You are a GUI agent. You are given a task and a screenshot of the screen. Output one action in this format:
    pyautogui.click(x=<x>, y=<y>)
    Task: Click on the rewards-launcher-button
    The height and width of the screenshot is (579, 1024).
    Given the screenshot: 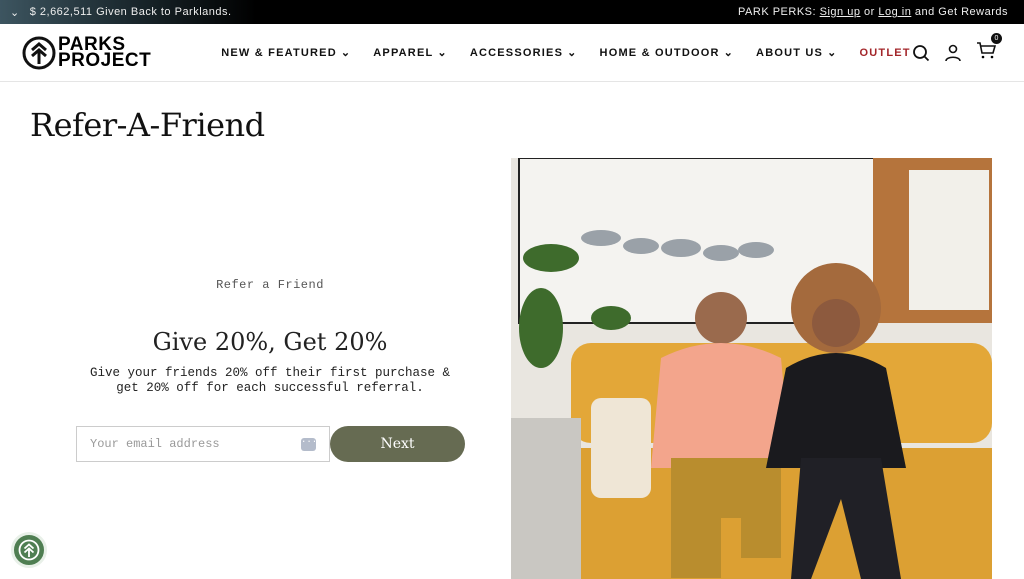 What is the action you would take?
    pyautogui.click(x=29, y=550)
    